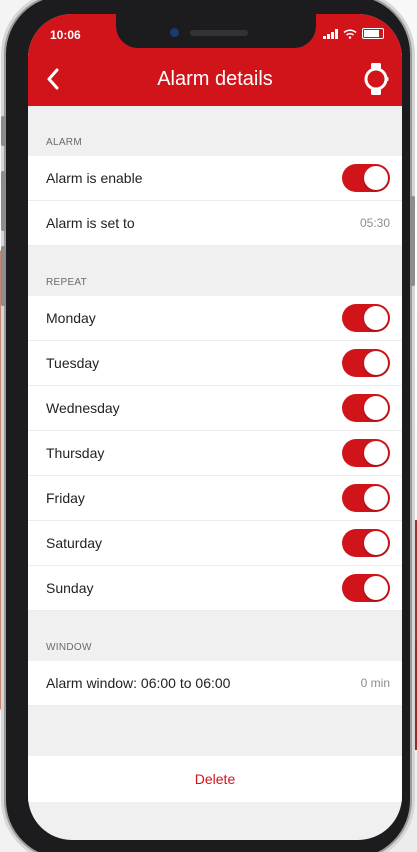 The image size is (417, 852). Describe the element at coordinates (65, 35) in the screenshot. I see `status-time: 10:06` at that location.